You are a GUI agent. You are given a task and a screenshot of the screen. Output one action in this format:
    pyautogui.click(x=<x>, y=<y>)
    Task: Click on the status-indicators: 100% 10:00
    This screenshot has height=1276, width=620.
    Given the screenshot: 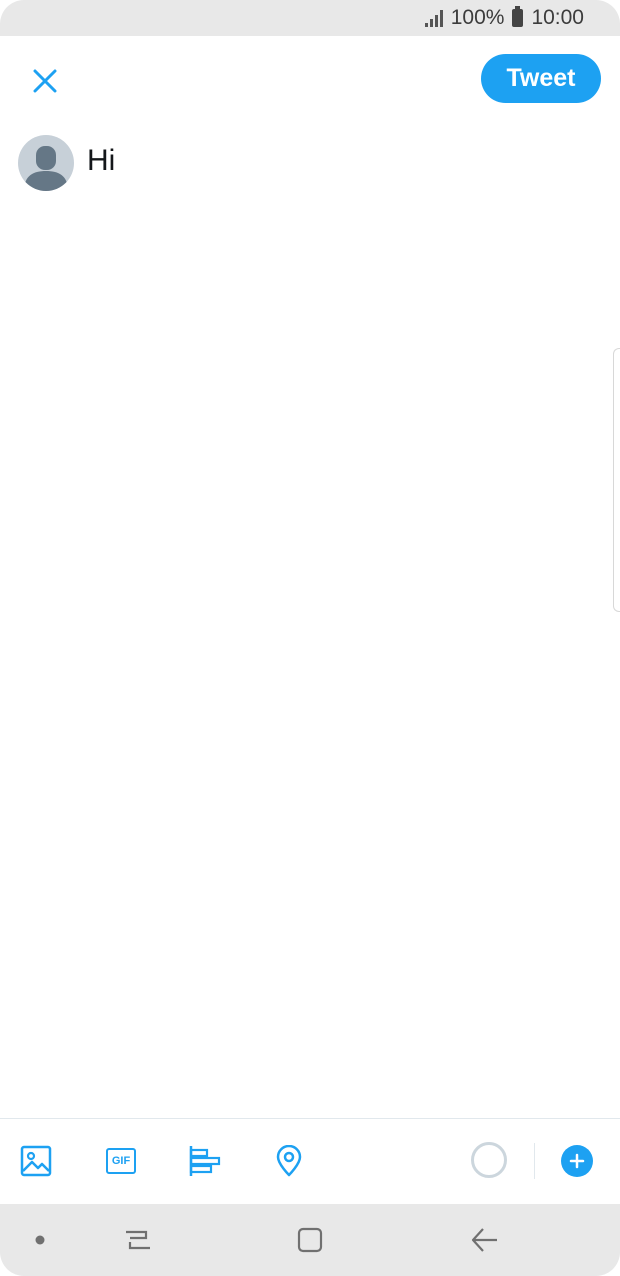 What is the action you would take?
    pyautogui.click(x=504, y=18)
    